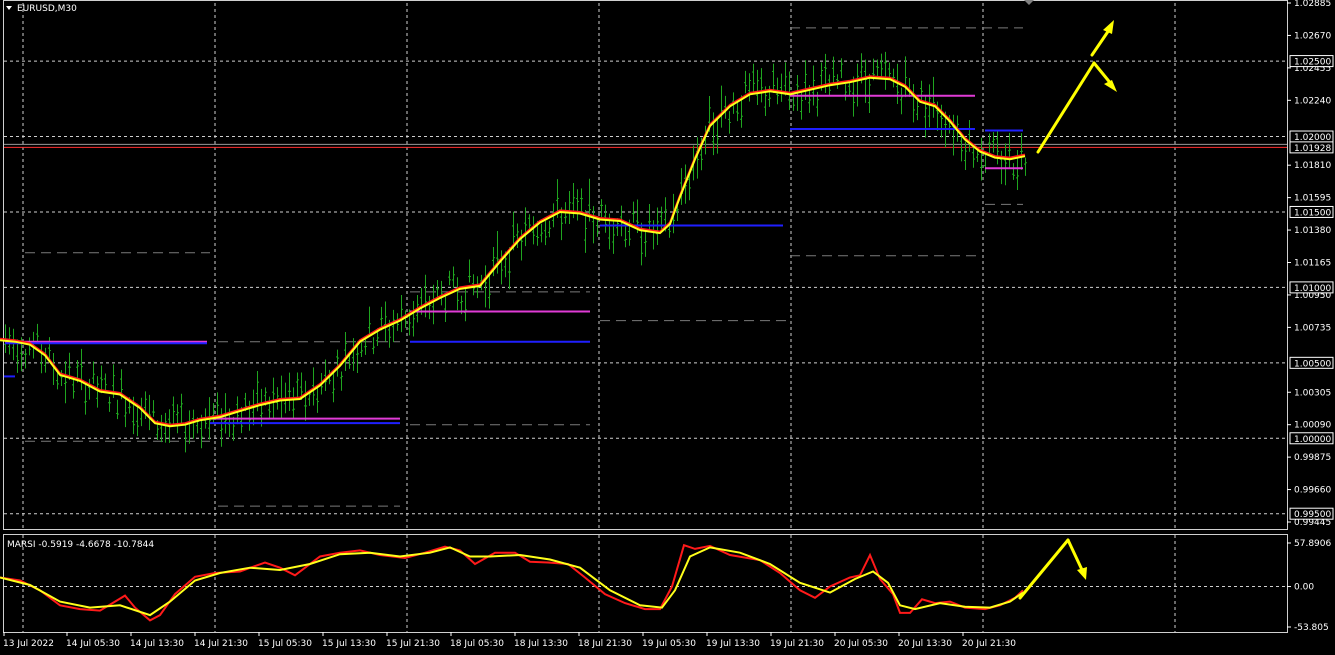  Describe the element at coordinates (1312, 440) in the screenshot. I see `level-price-label: 1.00000` at that location.